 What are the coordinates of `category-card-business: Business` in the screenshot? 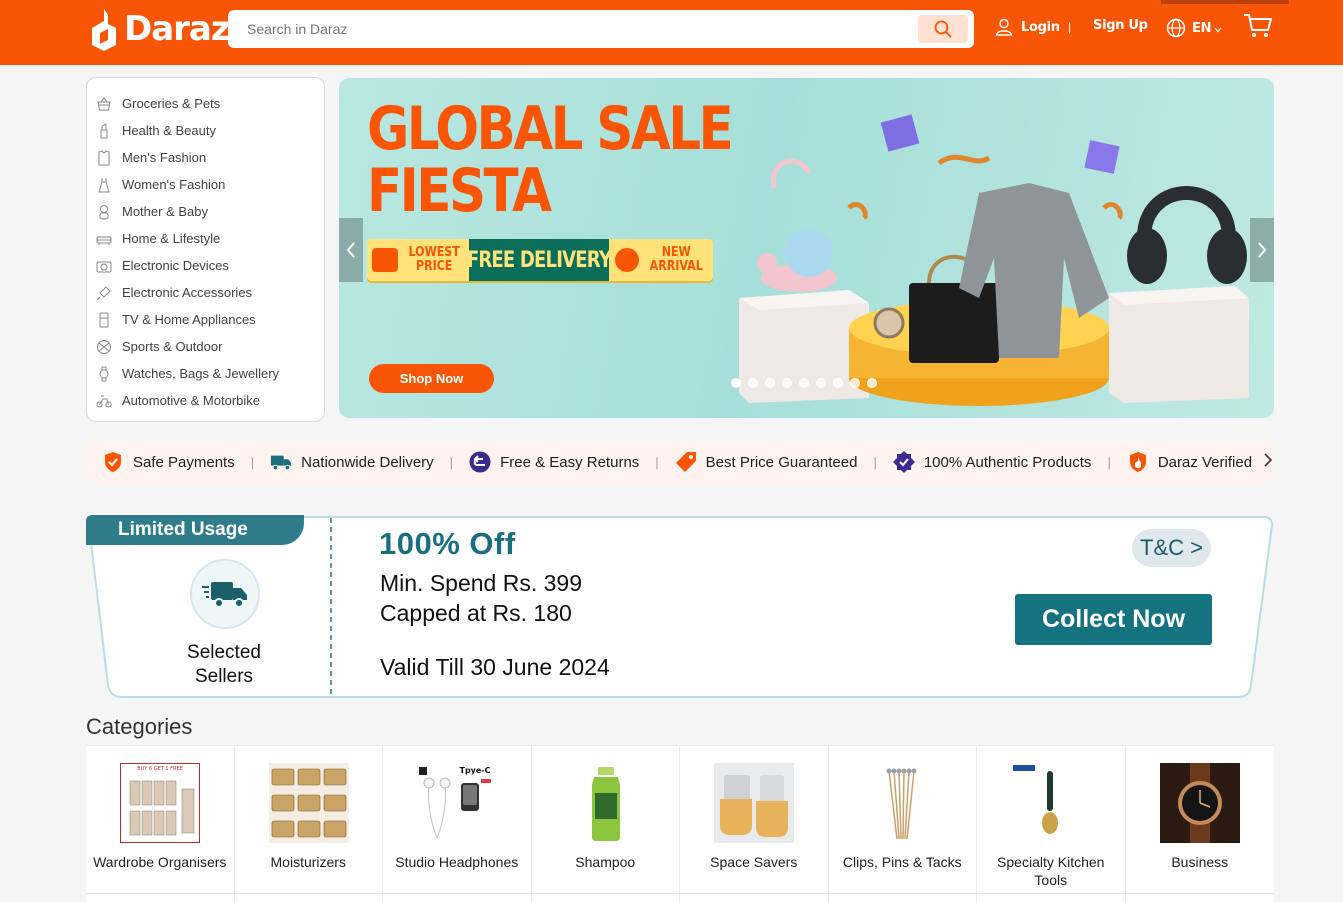 It's located at (1200, 824).